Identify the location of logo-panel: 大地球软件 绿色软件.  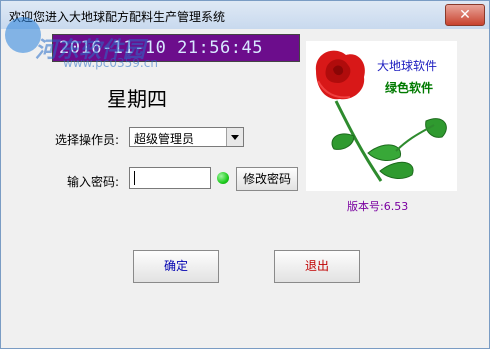
(381, 116).